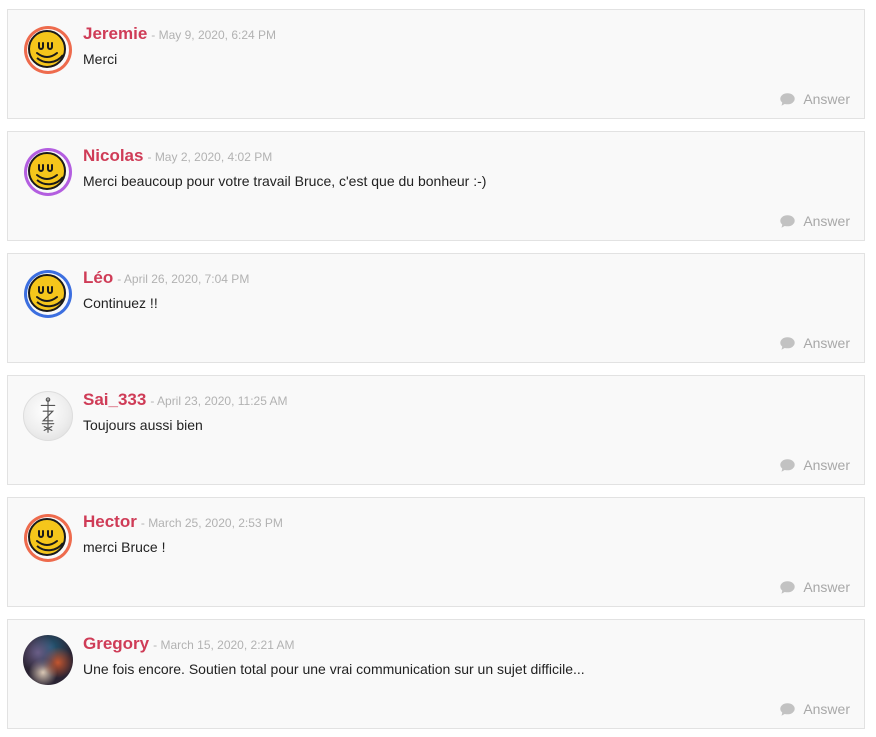  I want to click on author-name: Sai_333, so click(114, 399).